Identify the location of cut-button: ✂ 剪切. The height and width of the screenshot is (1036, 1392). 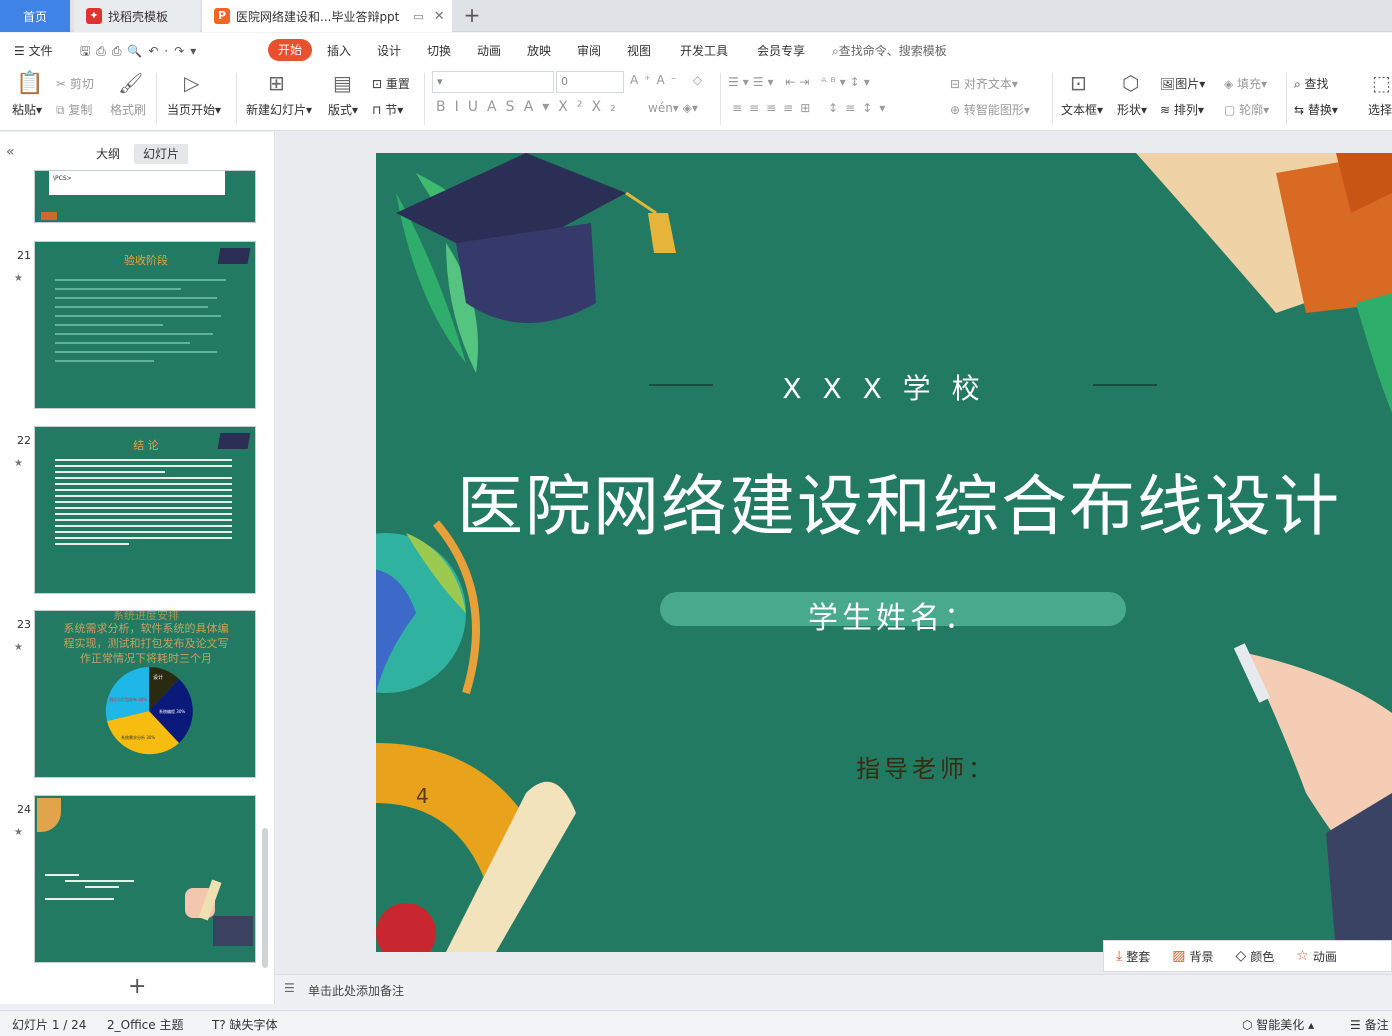
(75, 83).